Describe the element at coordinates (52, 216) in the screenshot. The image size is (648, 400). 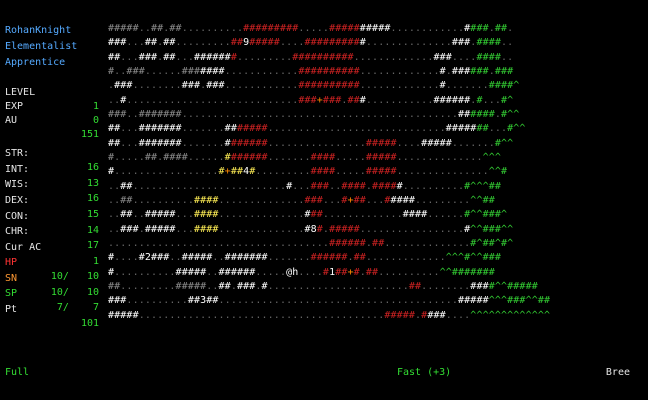
I see `stat-con: CON: 14` at that location.